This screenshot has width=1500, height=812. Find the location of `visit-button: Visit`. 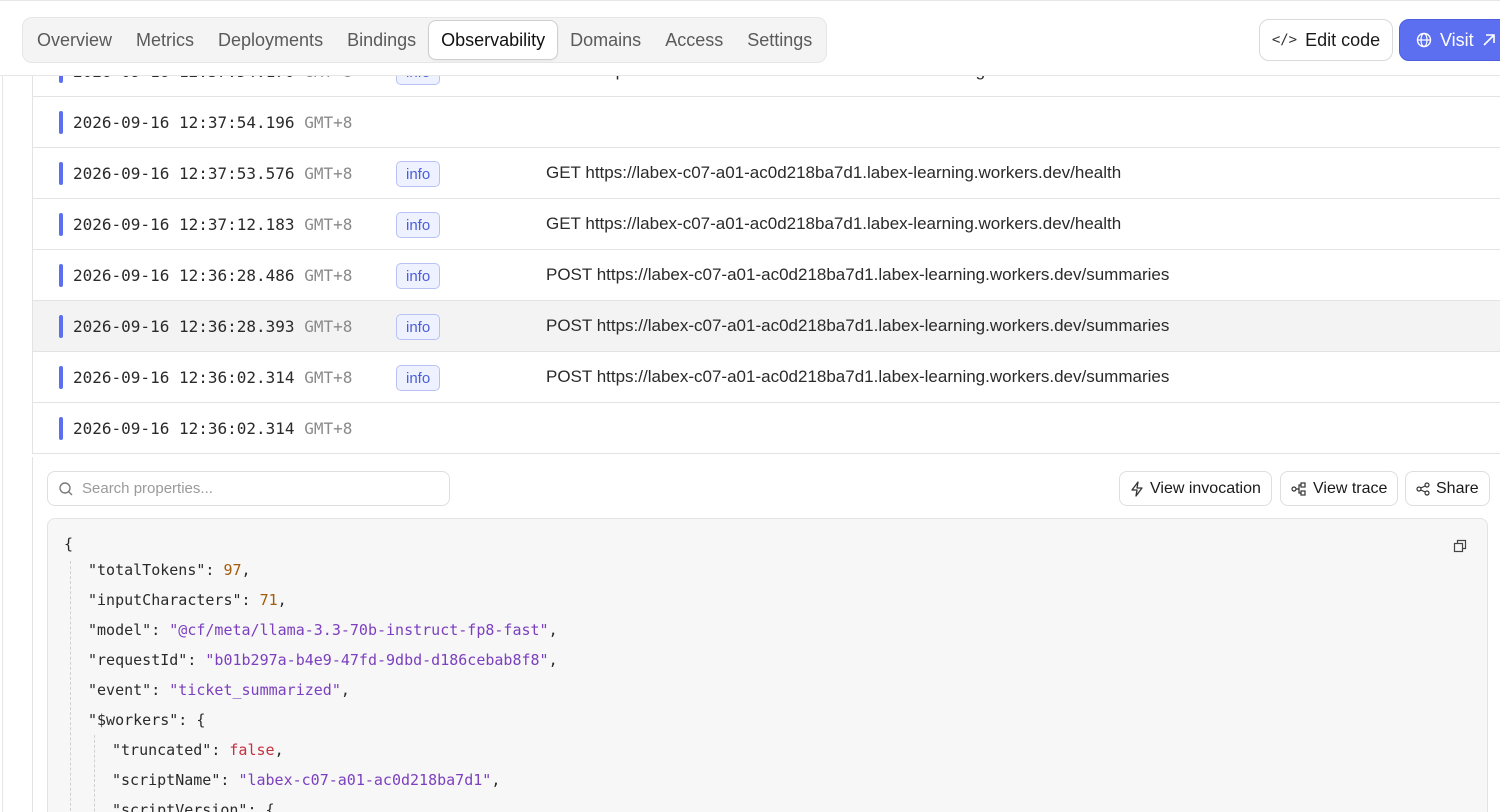

visit-button: Visit is located at coordinates (1449, 40).